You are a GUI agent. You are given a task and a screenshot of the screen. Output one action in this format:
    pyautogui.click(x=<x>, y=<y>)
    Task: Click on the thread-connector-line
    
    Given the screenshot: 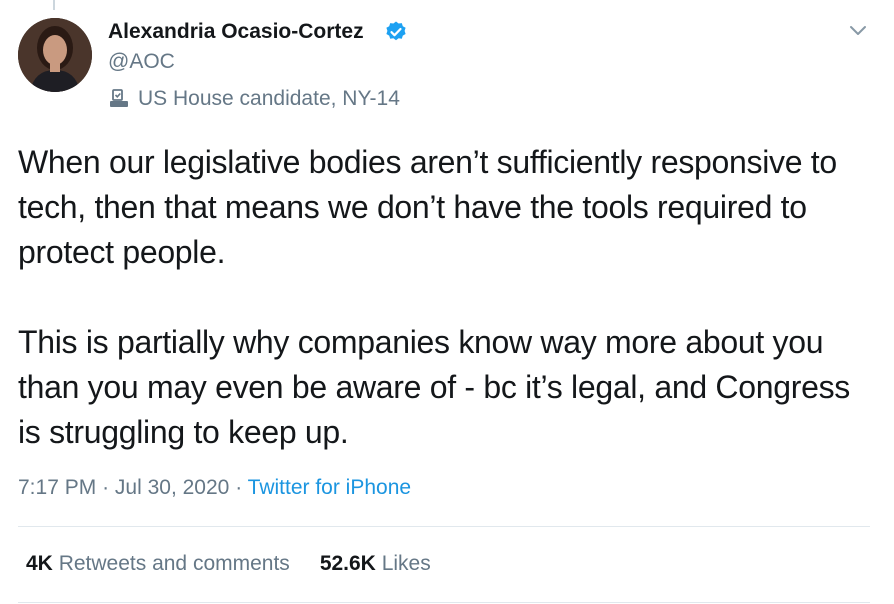 What is the action you would take?
    pyautogui.click(x=54, y=5)
    